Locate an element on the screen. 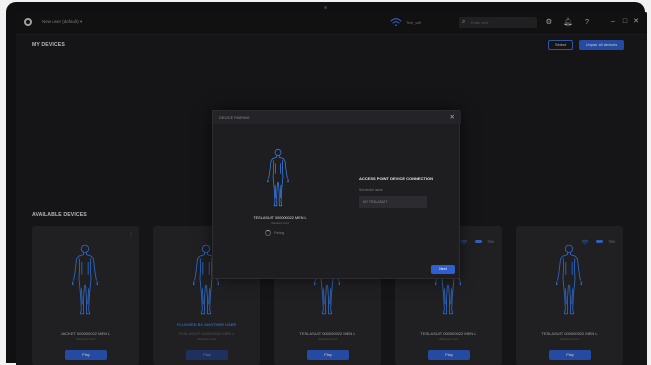  pairing-device-type: Wireless Cord is located at coordinates (280, 223).